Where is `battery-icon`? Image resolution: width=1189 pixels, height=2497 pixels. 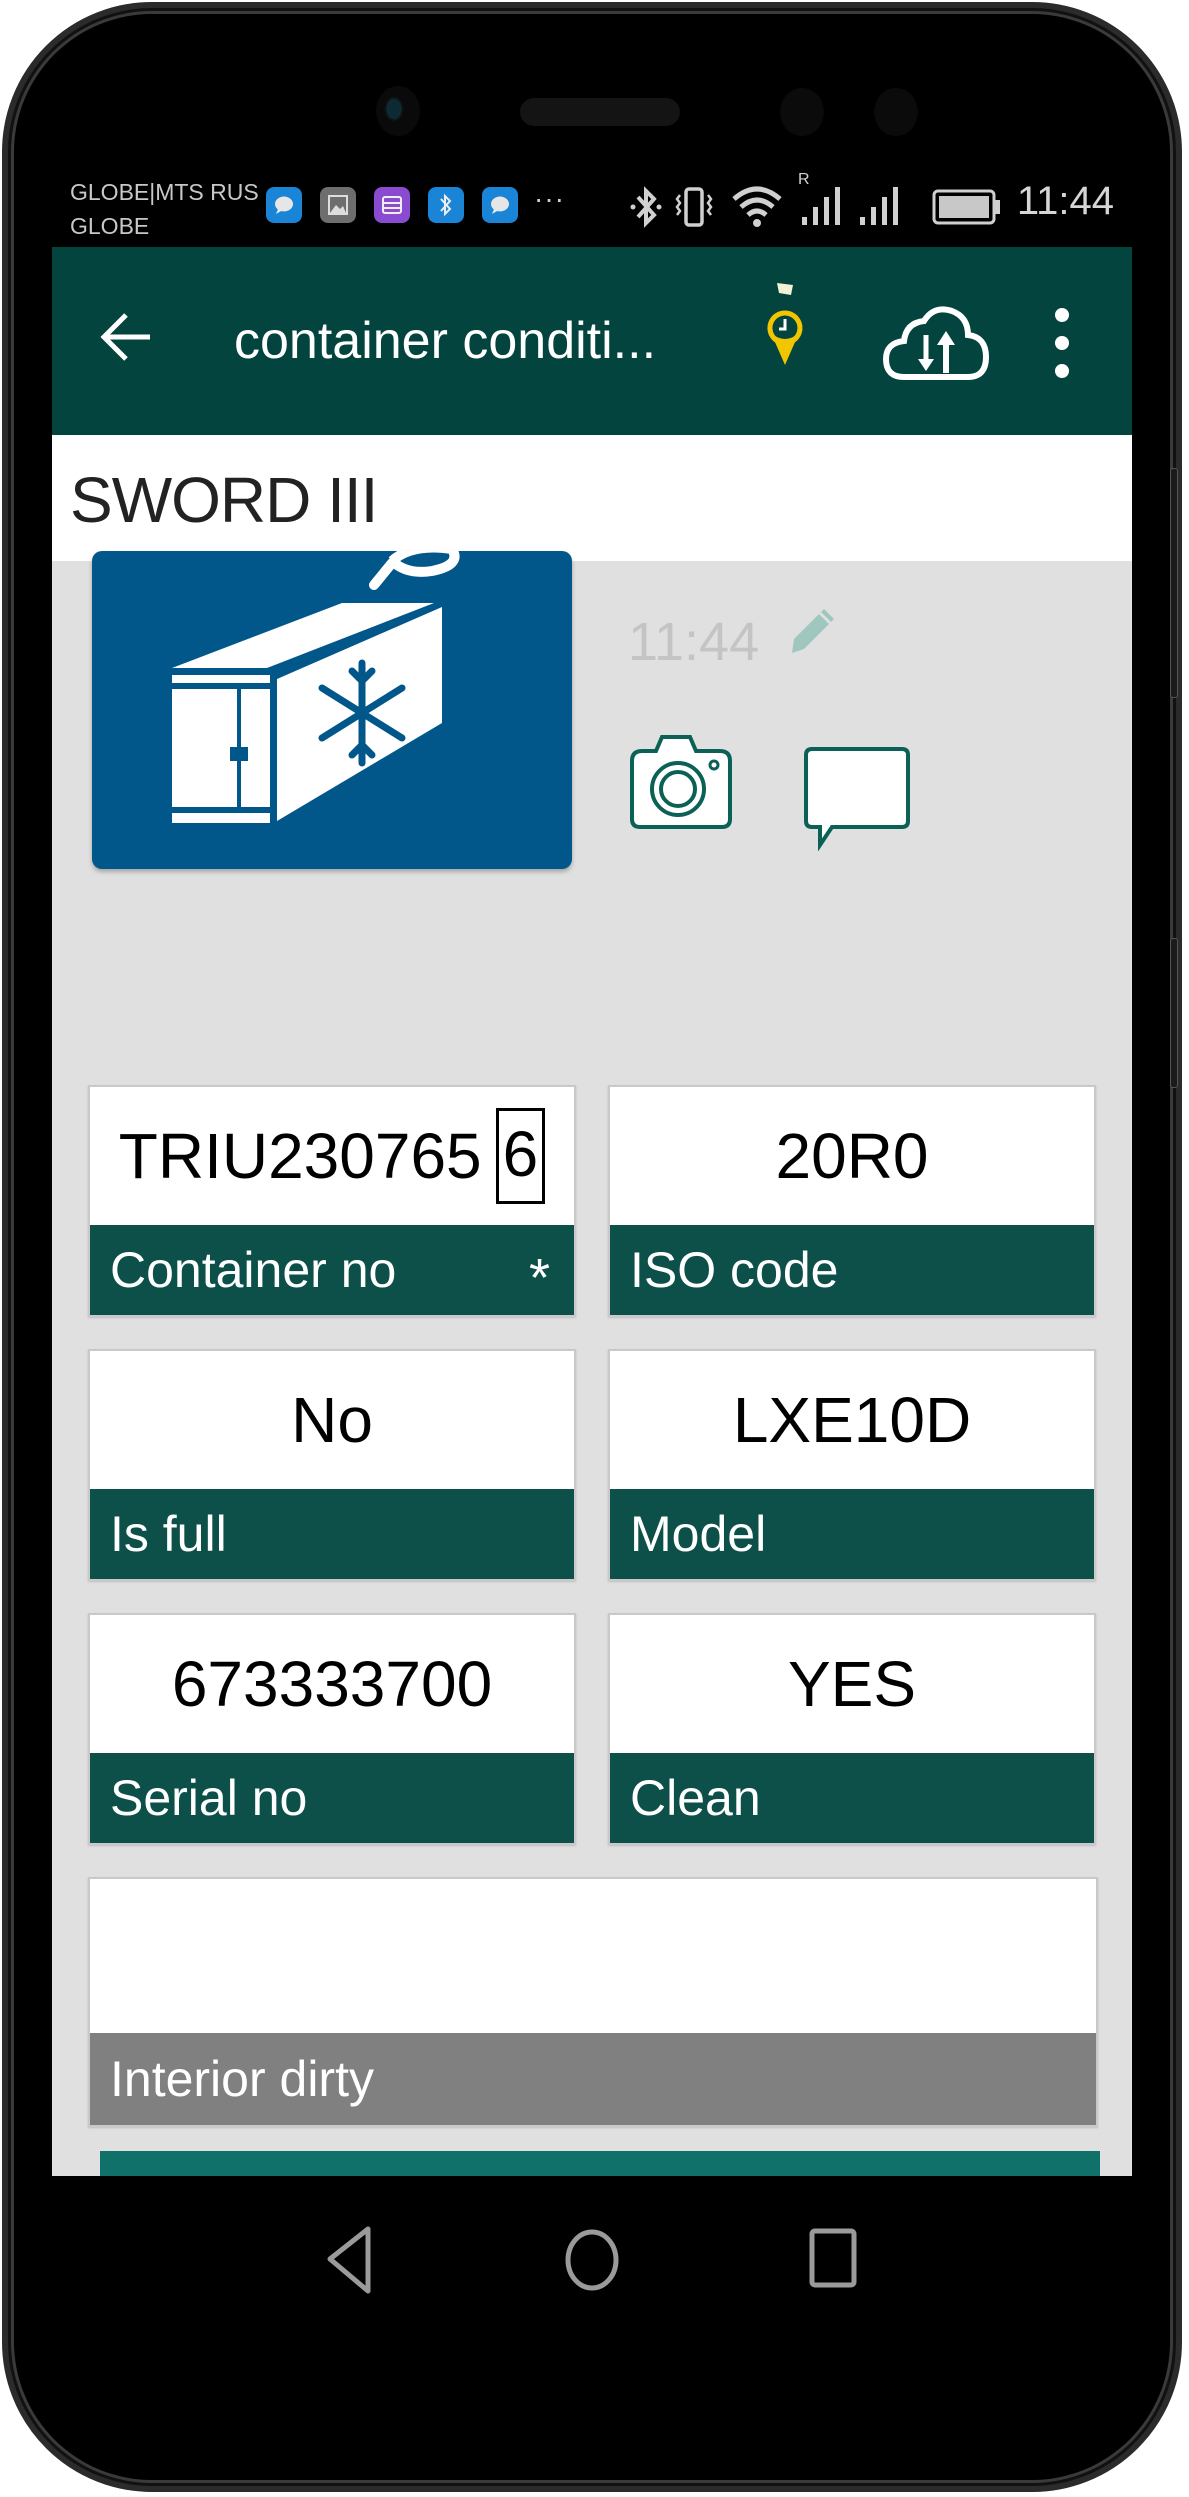 battery-icon is located at coordinates (966, 207).